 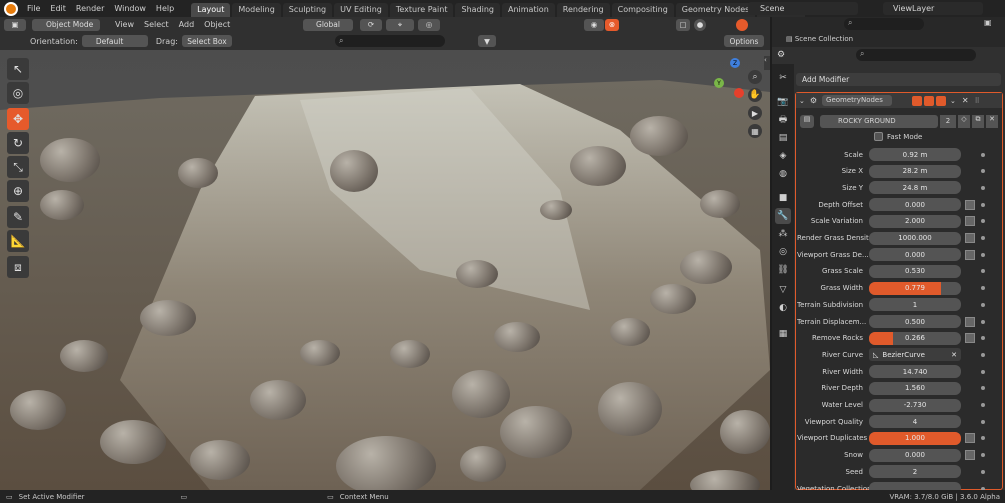 What do you see at coordinates (124, 24) in the screenshot?
I see `viewport-menu-view: View` at bounding box center [124, 24].